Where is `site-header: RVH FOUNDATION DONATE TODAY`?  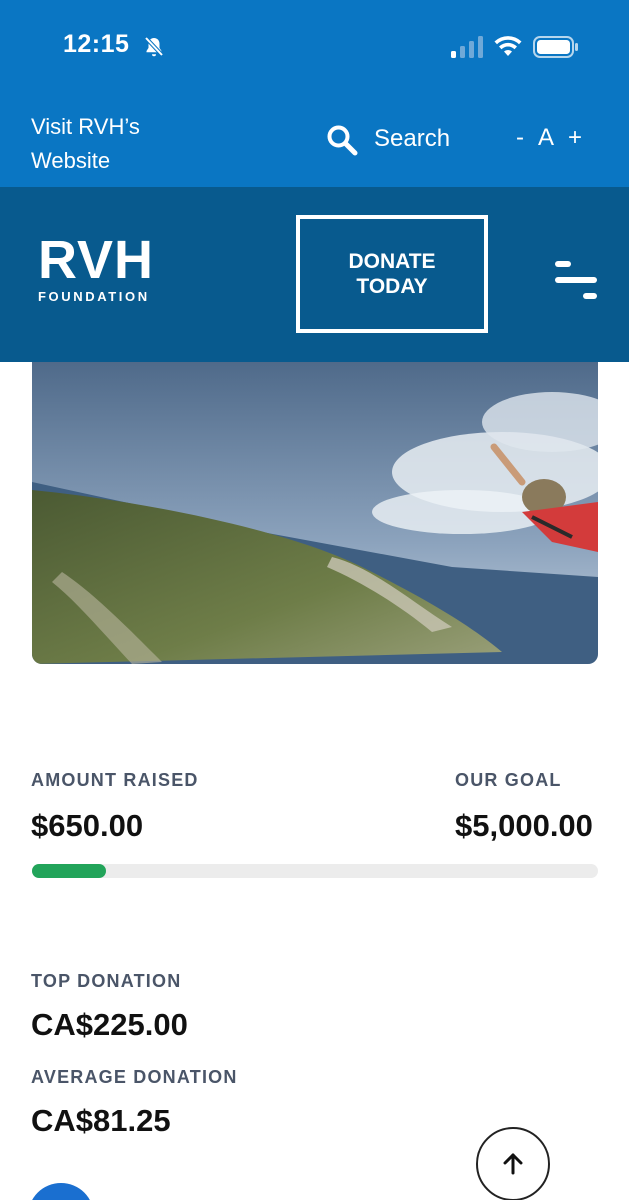 site-header: RVH FOUNDATION DONATE TODAY is located at coordinates (314, 274).